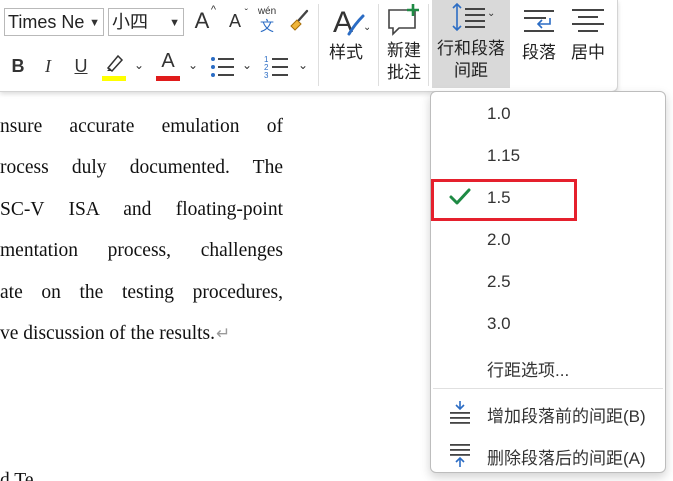  I want to click on spacing-option-label: 1.15, so click(504, 155).